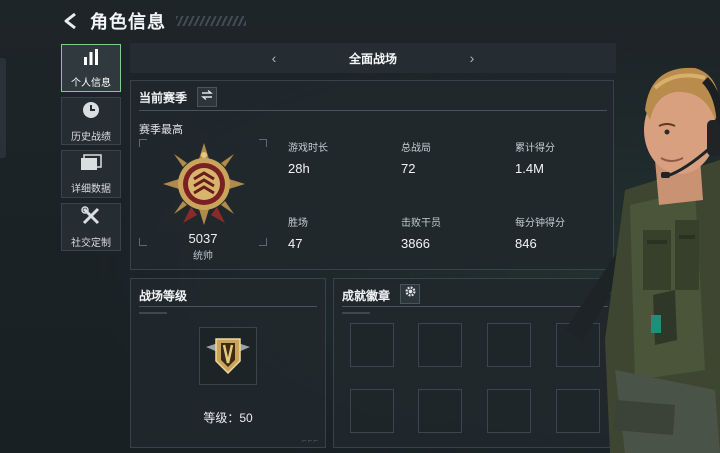  I want to click on level-emblem-icon, so click(228, 358).